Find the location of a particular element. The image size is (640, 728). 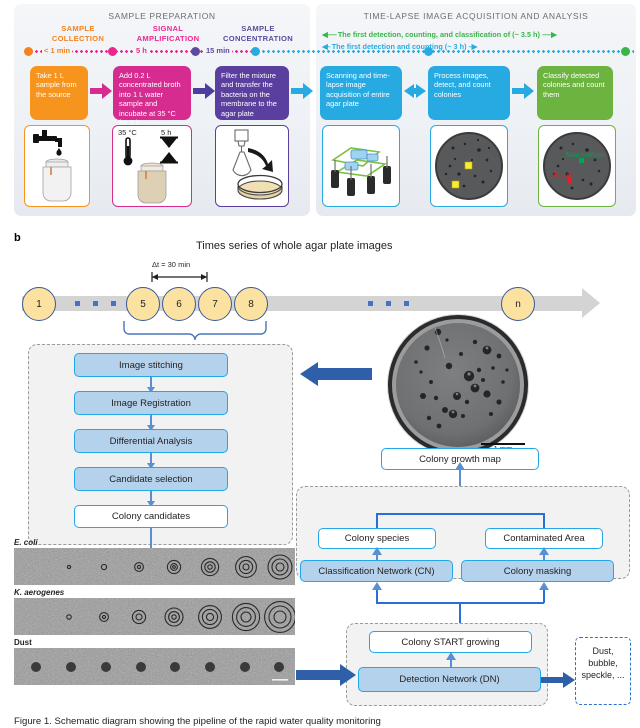

photo-card-scanner is located at coordinates (361, 166).